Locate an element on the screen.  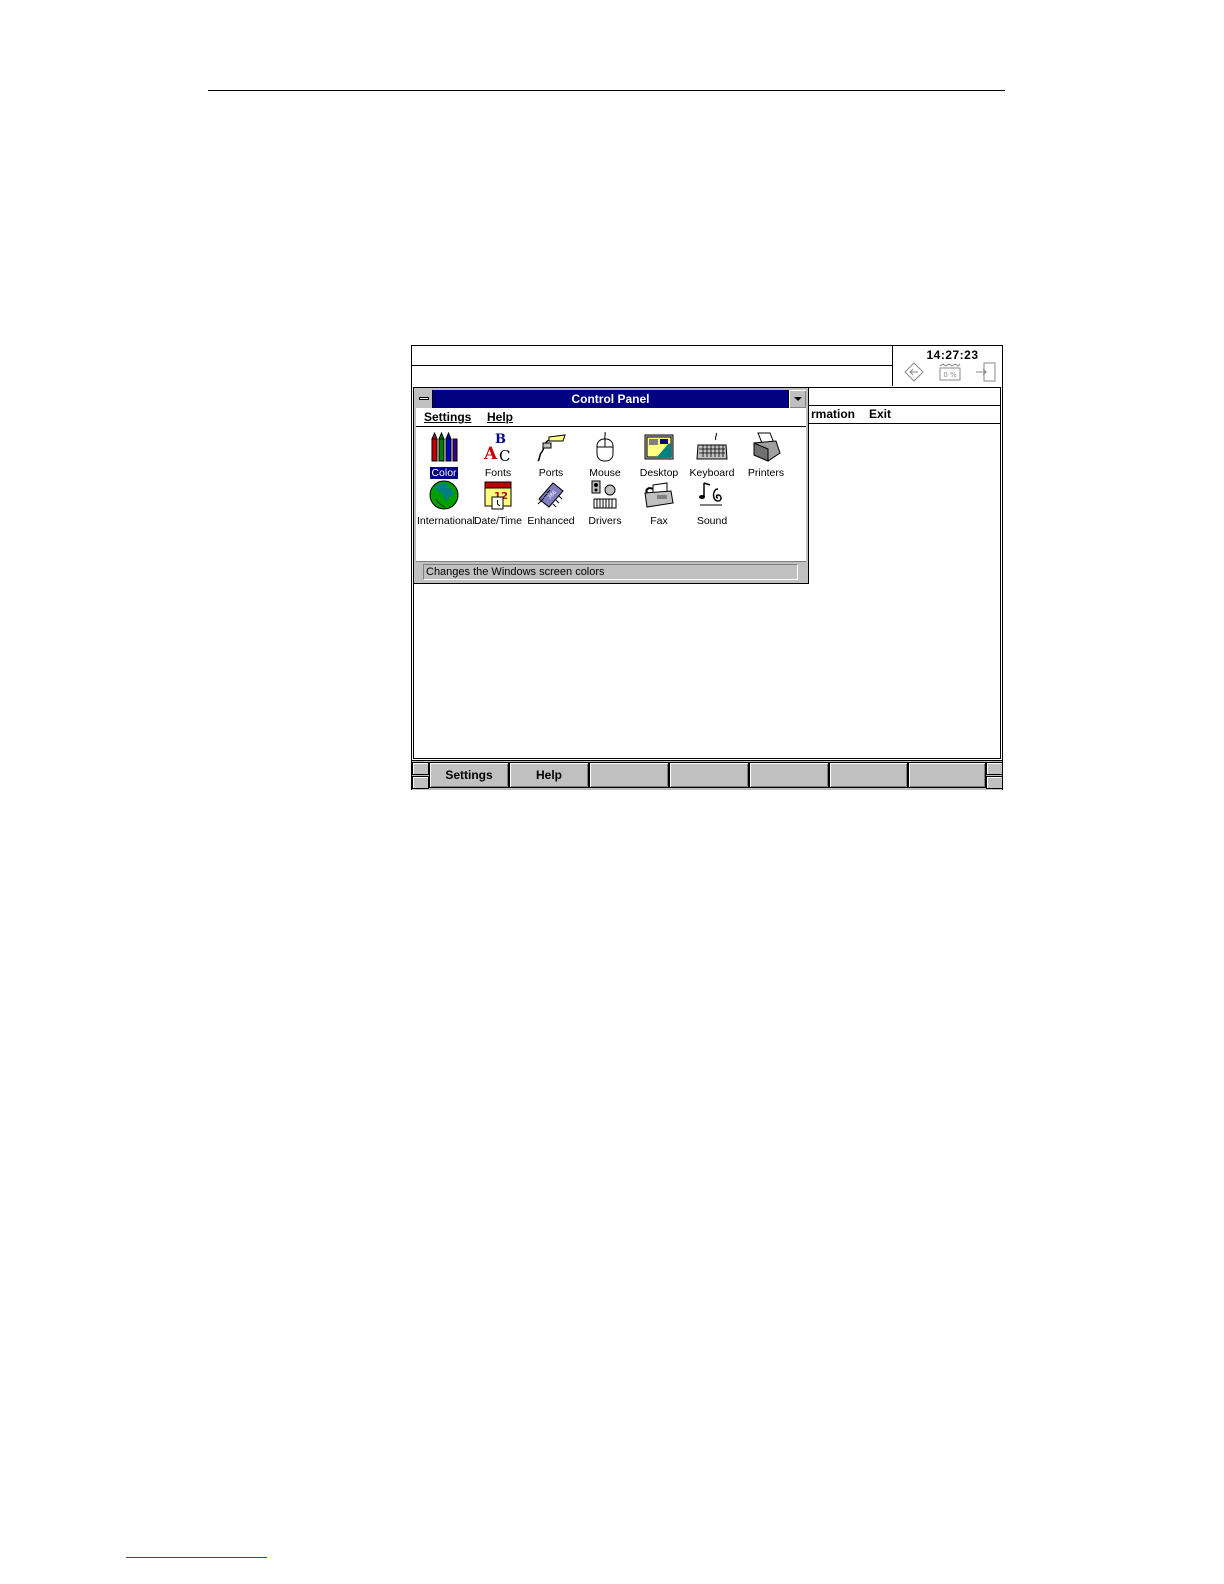
menu-information: rmation is located at coordinates (833, 414).